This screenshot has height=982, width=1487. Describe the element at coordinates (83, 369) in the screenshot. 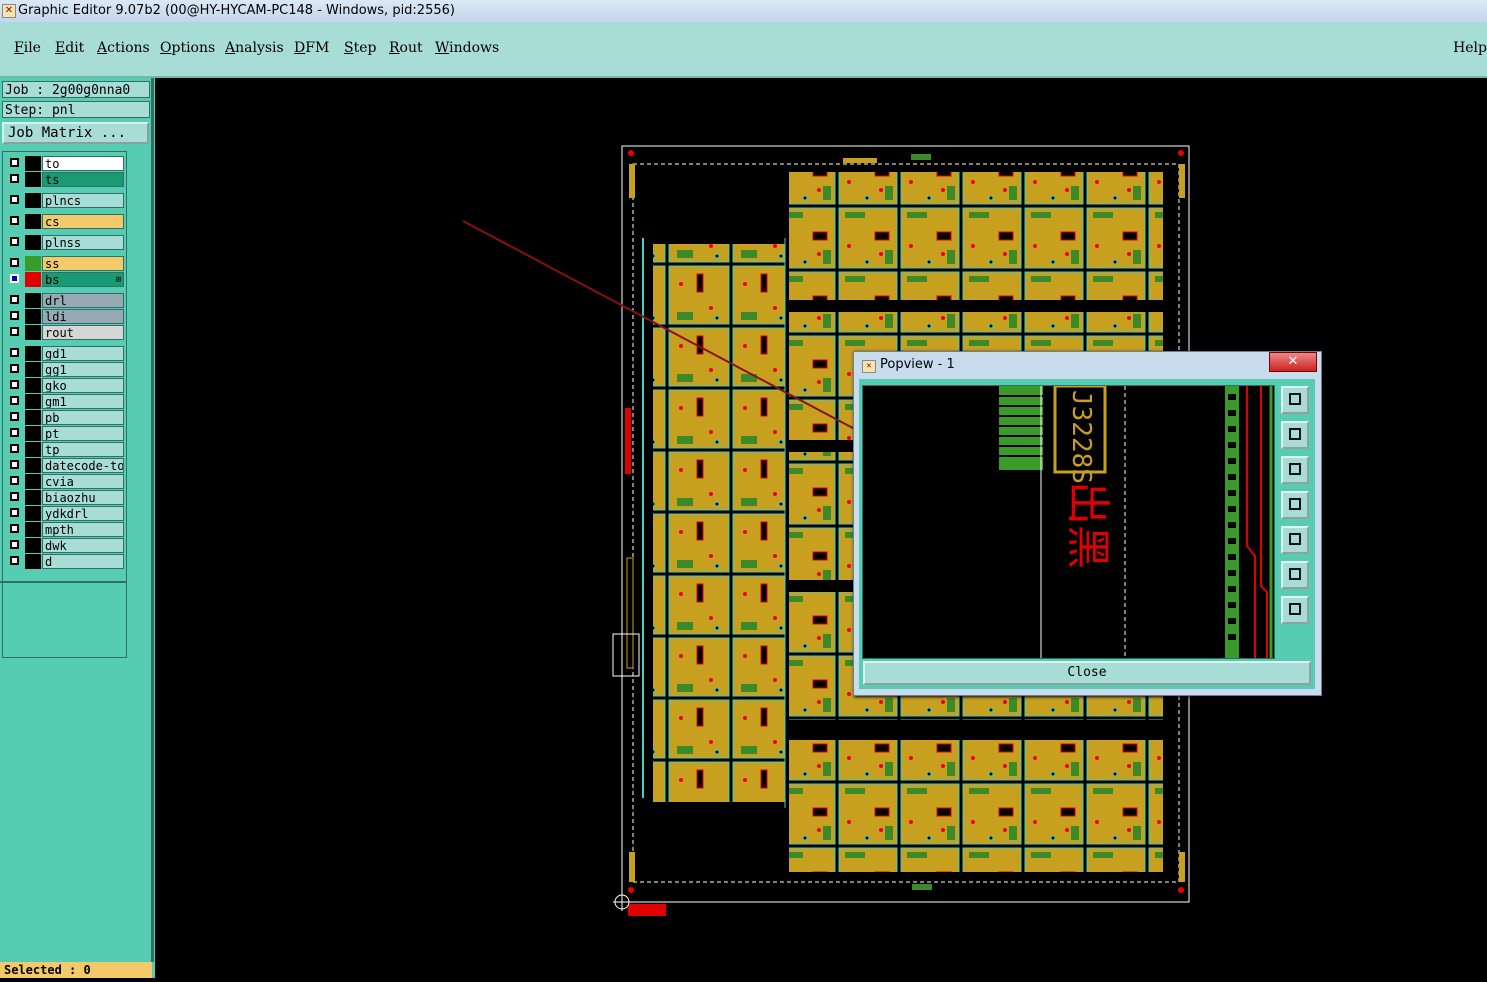

I see `layer-name: gg1` at that location.